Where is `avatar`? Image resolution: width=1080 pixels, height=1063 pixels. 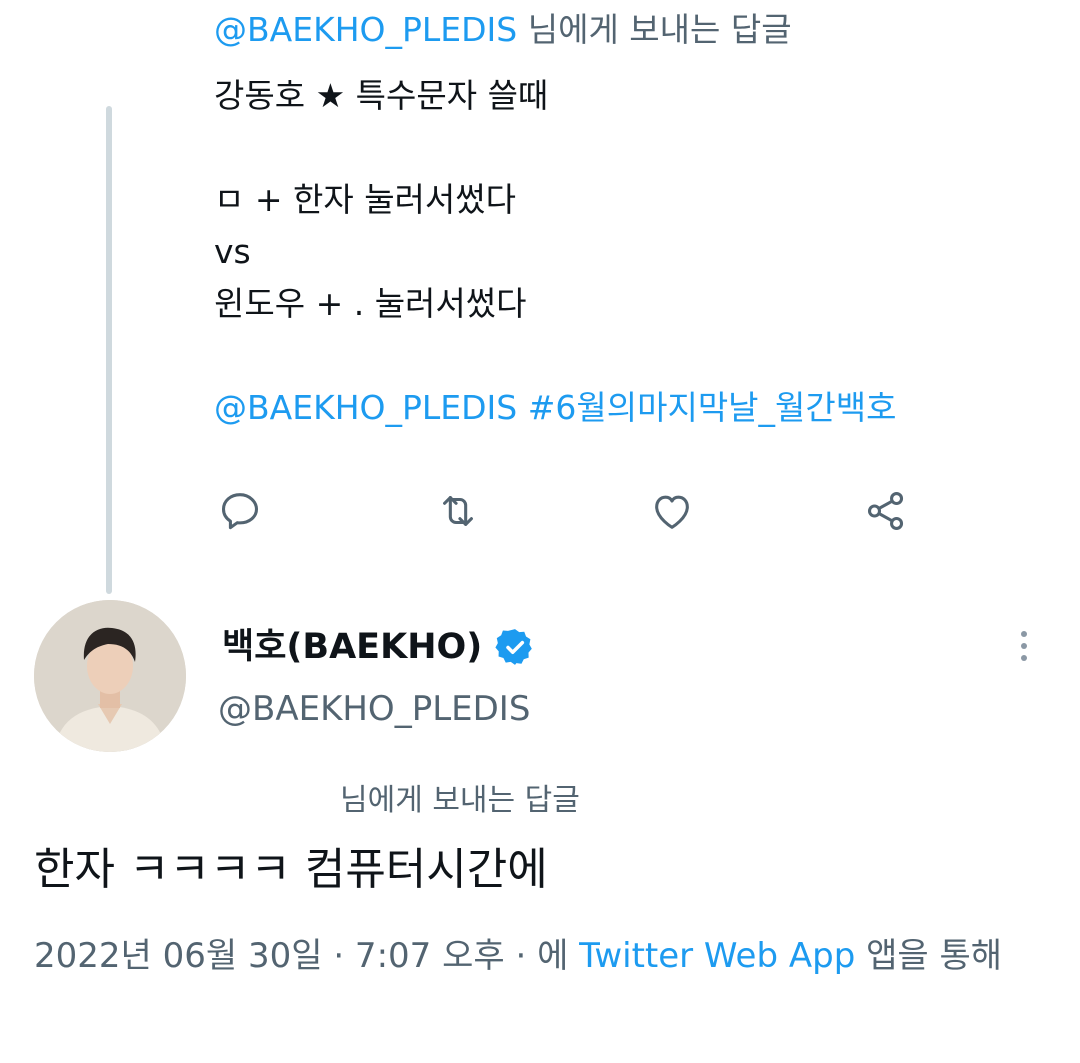
avatar is located at coordinates (110, 676).